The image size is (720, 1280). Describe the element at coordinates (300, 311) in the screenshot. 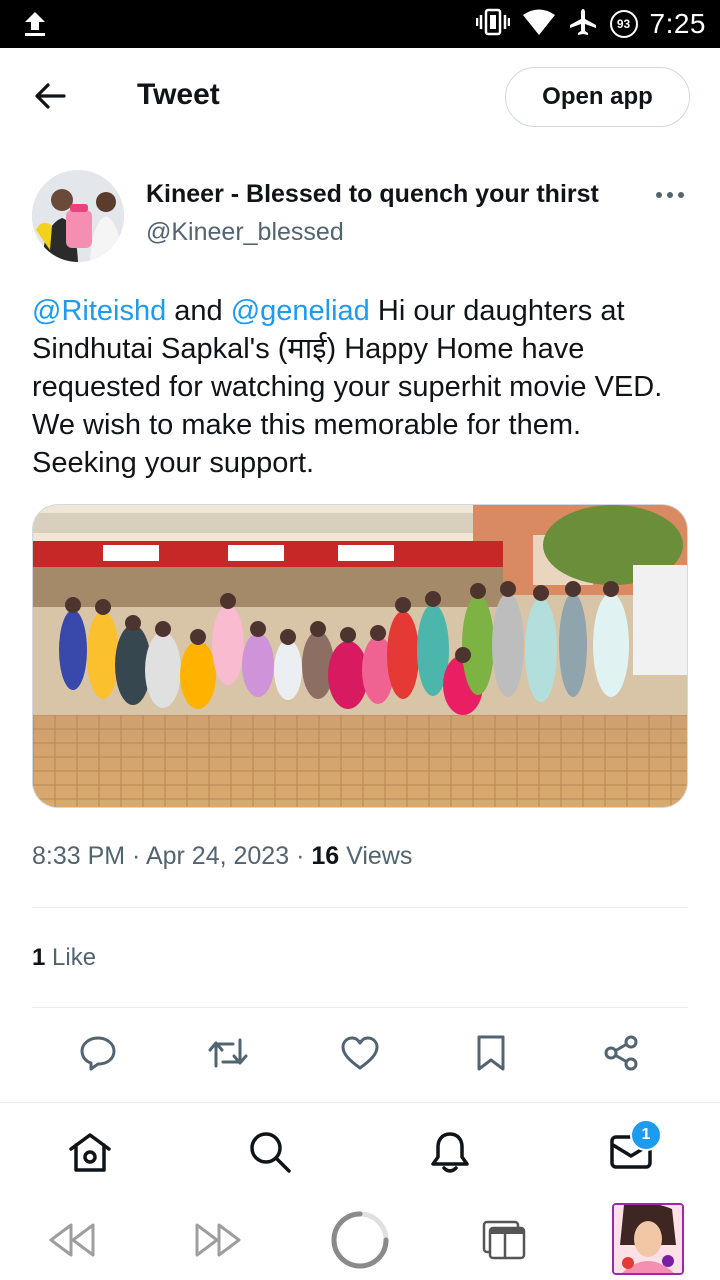

I see `mention-link: @geneliad` at that location.